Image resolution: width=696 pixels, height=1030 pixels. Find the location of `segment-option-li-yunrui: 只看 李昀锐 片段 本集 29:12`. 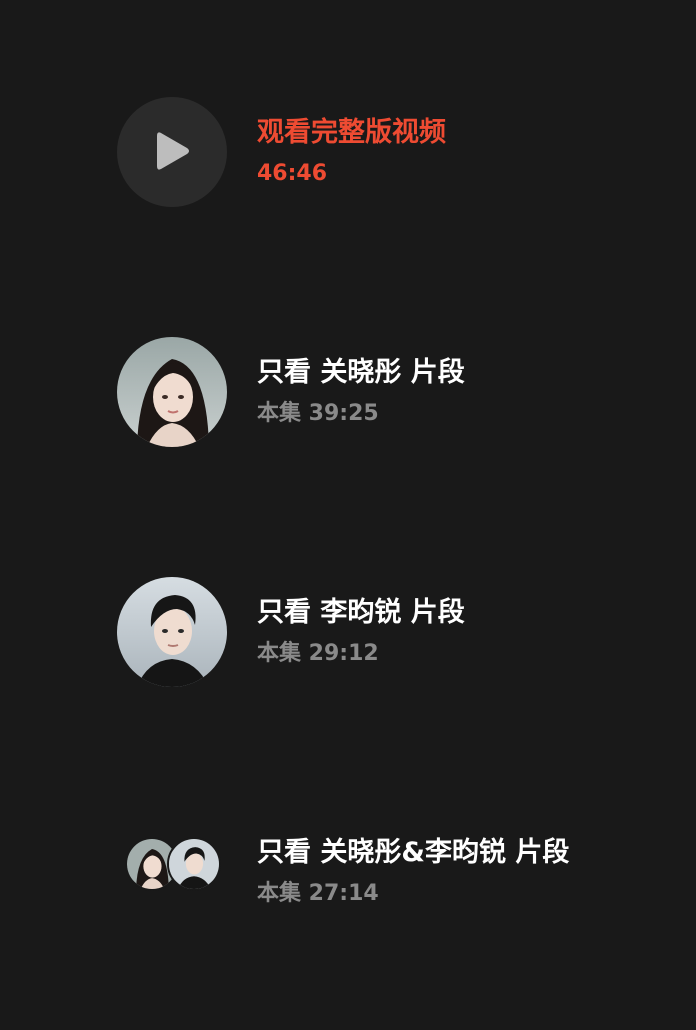

segment-option-li-yunrui: 只看 李昀锐 片段 本集 29:12 is located at coordinates (348, 637).